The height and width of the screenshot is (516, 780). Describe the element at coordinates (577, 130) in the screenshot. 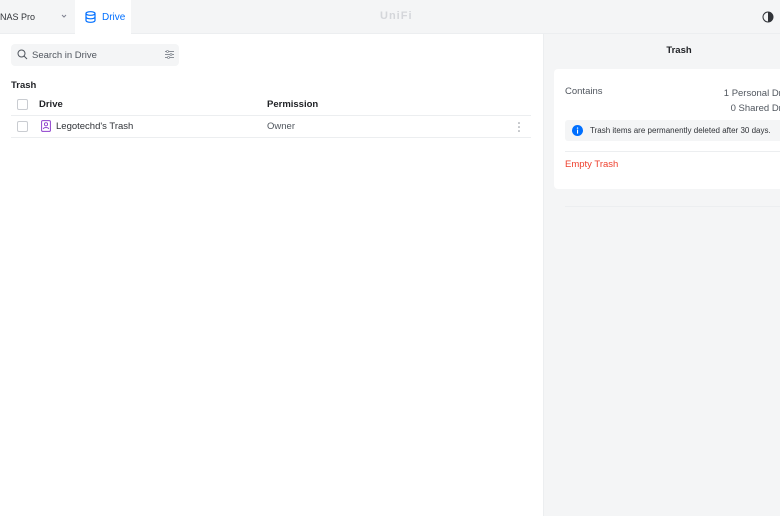

I see `info-icon` at that location.